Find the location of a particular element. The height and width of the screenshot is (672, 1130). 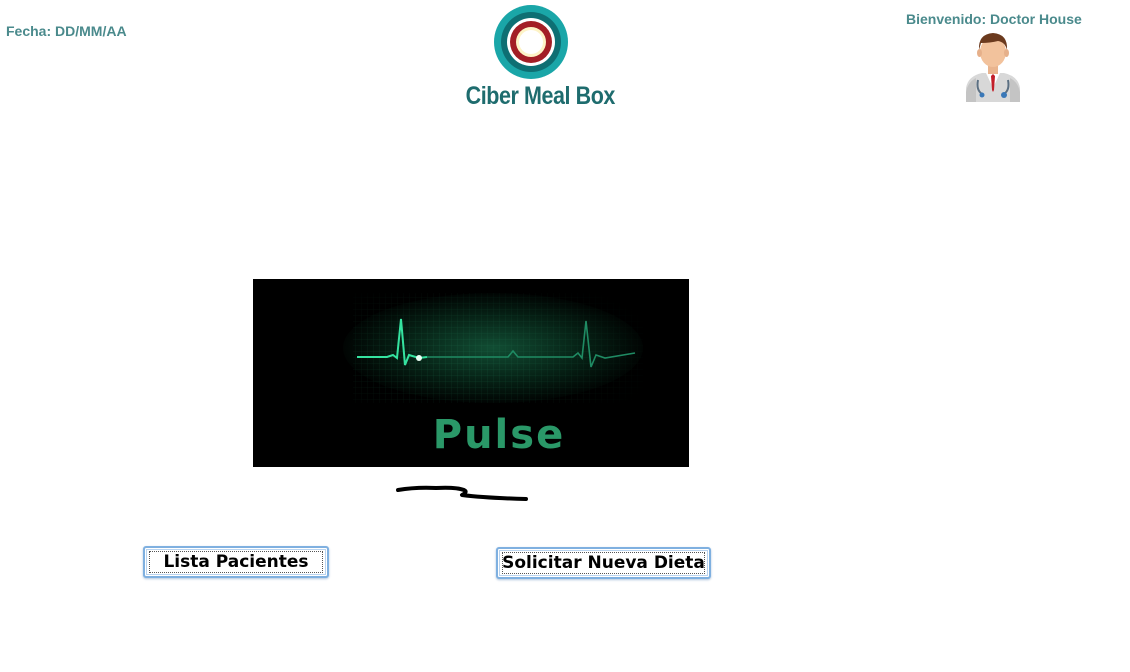

patients-list-button: Lista Pacientes is located at coordinates (236, 562).